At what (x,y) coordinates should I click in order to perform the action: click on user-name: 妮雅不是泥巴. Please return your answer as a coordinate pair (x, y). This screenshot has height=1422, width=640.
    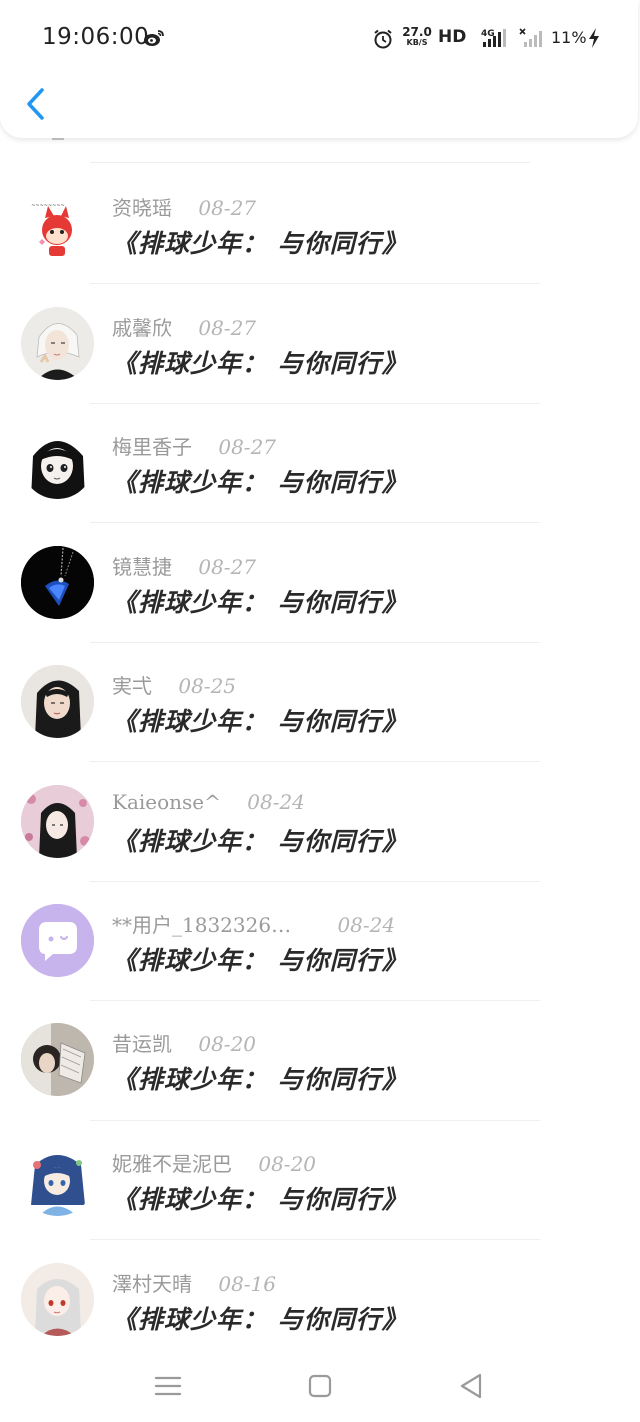
    Looking at the image, I should click on (172, 1164).